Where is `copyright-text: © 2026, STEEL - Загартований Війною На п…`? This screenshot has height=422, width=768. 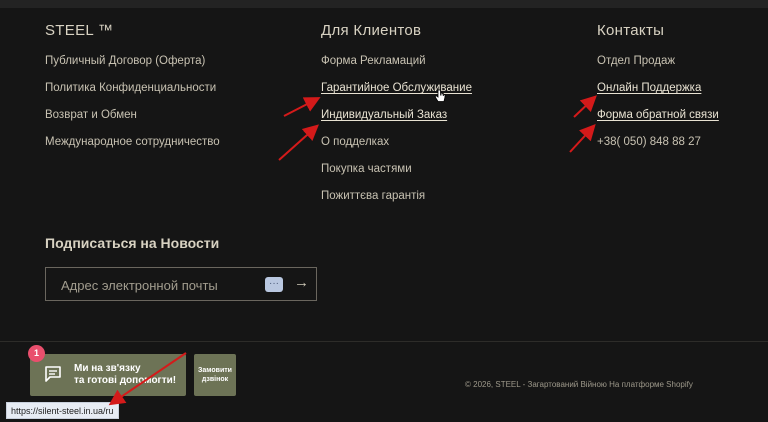 copyright-text: © 2026, STEEL - Загартований Війною На п… is located at coordinates (579, 384).